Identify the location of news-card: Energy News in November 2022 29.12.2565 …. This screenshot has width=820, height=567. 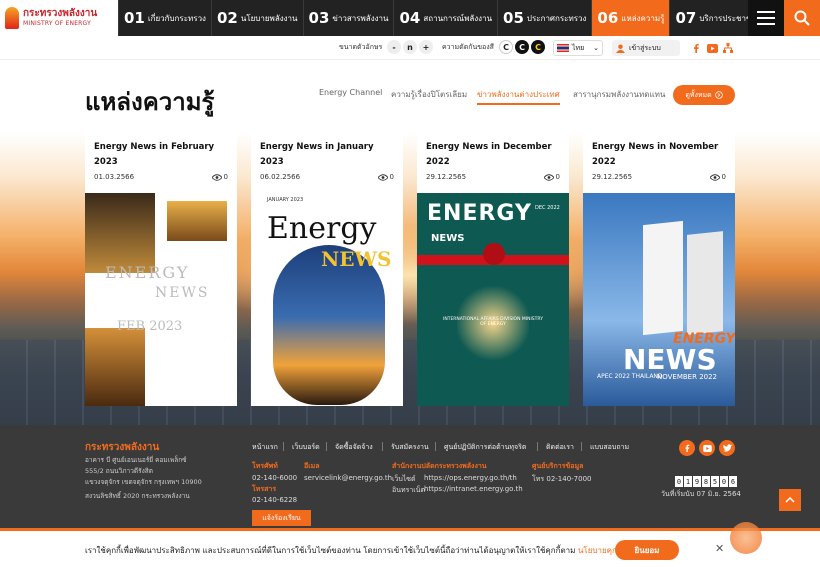
(659, 268).